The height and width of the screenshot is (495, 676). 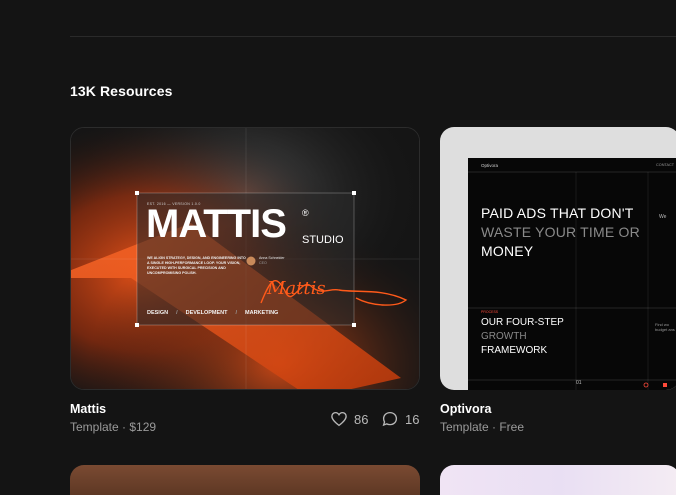 What do you see at coordinates (305, 213) in the screenshot?
I see `preview-registered-mark: ®` at bounding box center [305, 213].